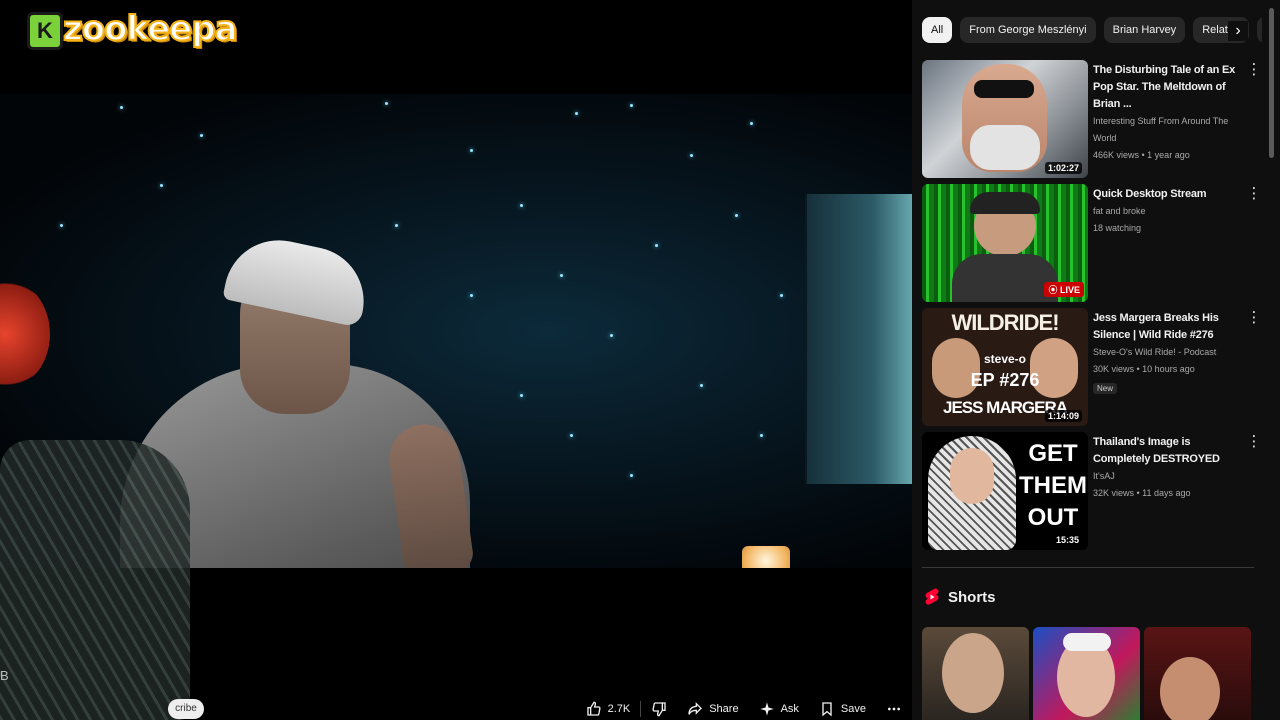 The height and width of the screenshot is (720, 1280). What do you see at coordinates (1005, 147) in the screenshot?
I see `thumb-beard` at bounding box center [1005, 147].